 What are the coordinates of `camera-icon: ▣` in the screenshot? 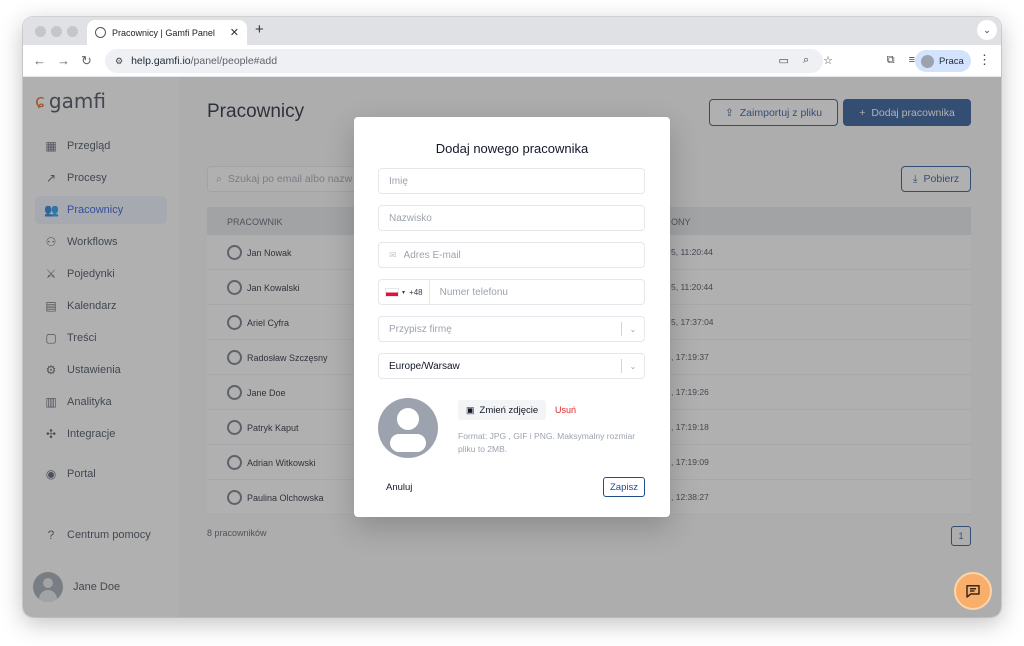 It's located at (470, 409).